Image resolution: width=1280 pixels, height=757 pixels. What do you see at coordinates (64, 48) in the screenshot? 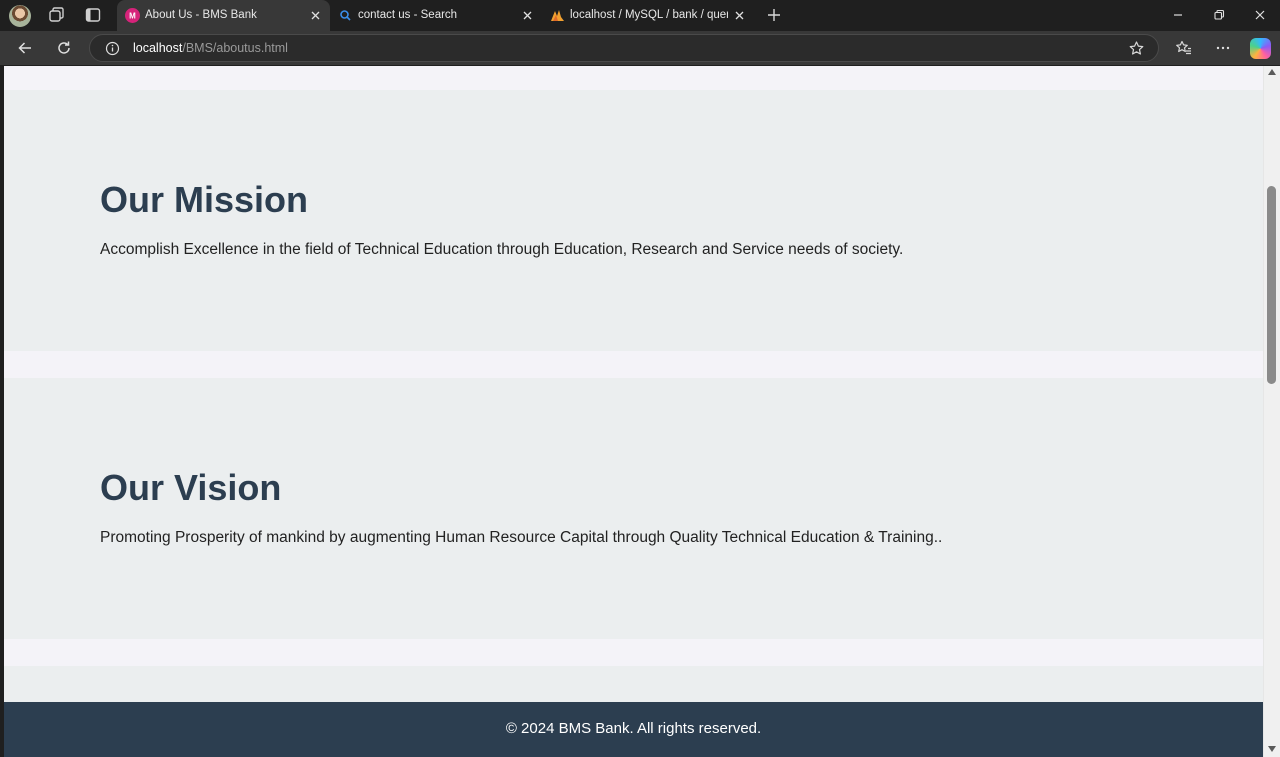
I see `refresh-icon` at bounding box center [64, 48].